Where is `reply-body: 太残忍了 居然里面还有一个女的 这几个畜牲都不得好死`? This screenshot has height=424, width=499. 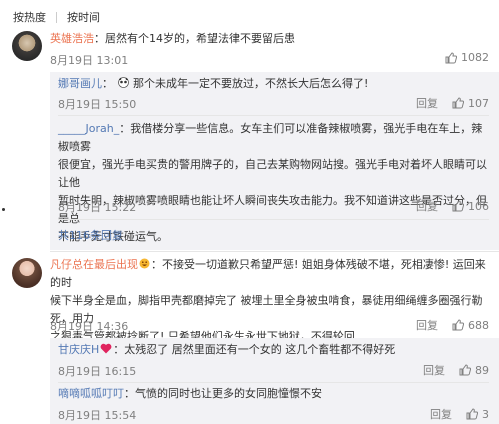 reply-body: 太残忍了 居然里面还有一个女的 这几个畜牲都不得好死 is located at coordinates (260, 349).